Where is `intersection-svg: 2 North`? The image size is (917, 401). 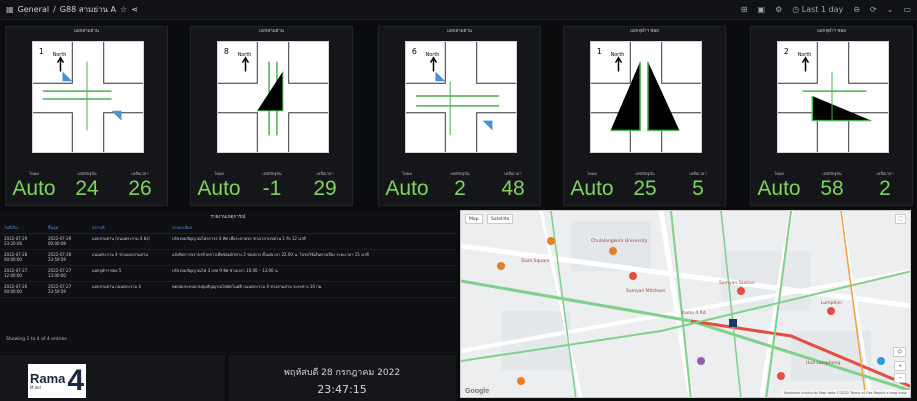 intersection-svg: 2 North is located at coordinates (832, 97).